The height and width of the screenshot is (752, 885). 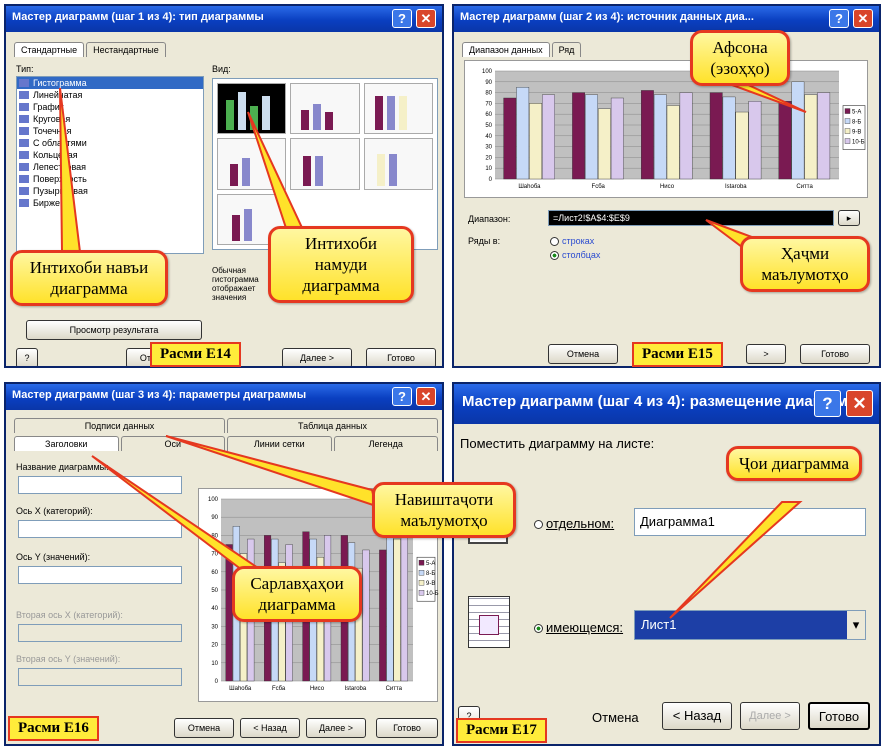 What do you see at coordinates (110, 83) in the screenshot?
I see `list-item: Гистограмма` at bounding box center [110, 83].